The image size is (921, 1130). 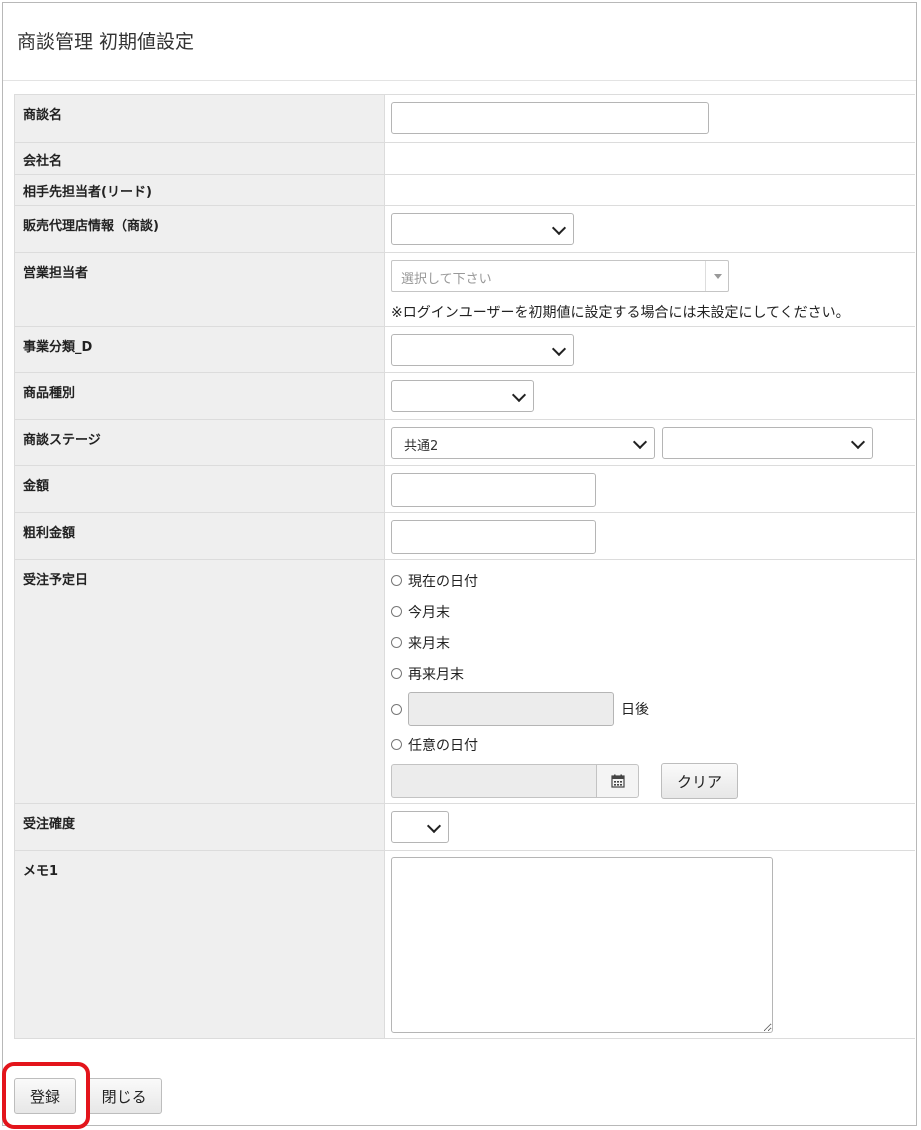 What do you see at coordinates (199, 396) in the screenshot?
I see `label-product-type: 商品種別` at bounding box center [199, 396].